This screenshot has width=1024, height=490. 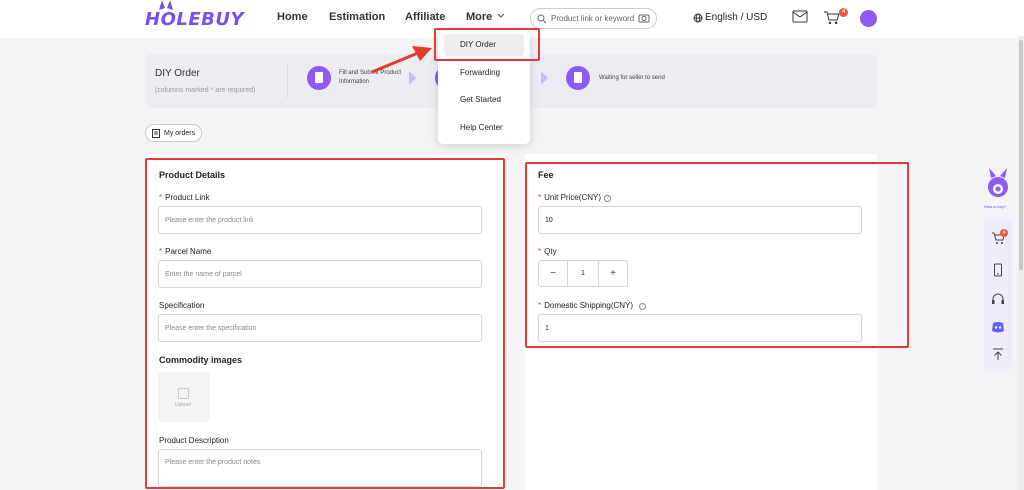 What do you see at coordinates (995, 206) in the screenshot?
I see `how-to-buy-label: How to buy?` at bounding box center [995, 206].